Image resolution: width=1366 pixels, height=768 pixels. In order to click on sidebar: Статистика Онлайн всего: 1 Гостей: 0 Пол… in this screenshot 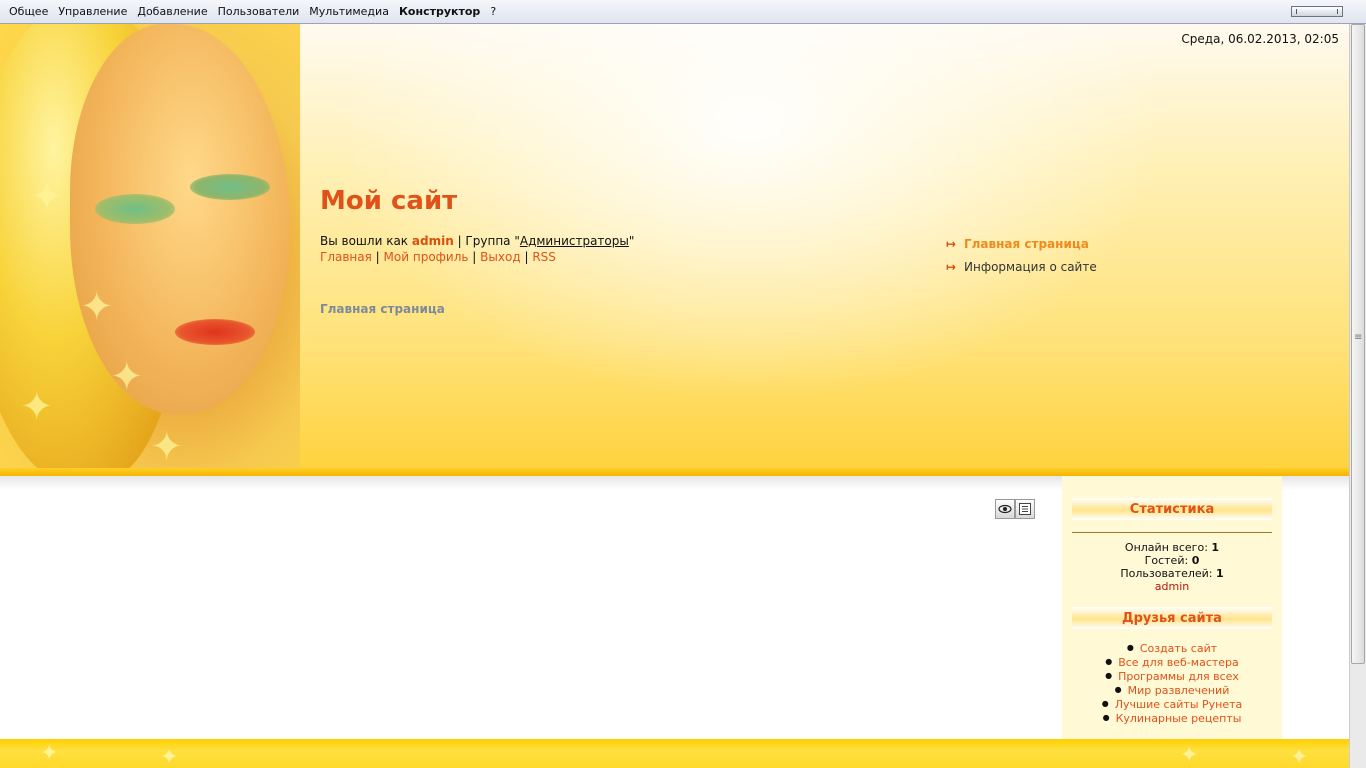, I will do `click(1172, 608)`.